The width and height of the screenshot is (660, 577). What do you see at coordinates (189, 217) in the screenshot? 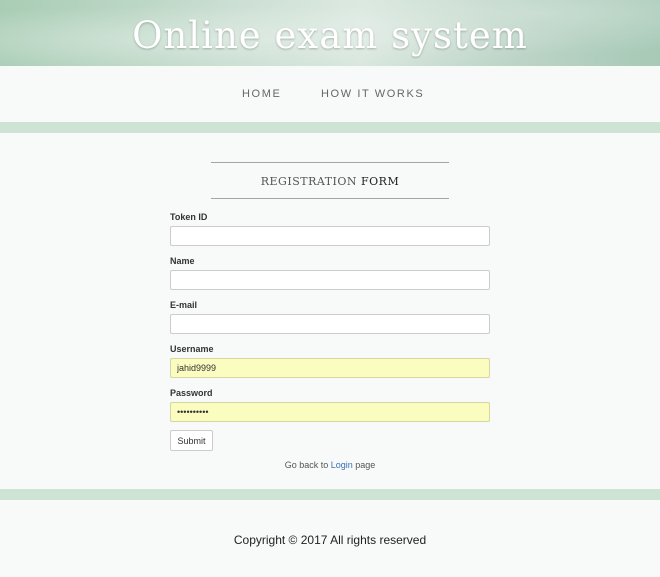
I see `token-id-label: Token ID` at bounding box center [189, 217].